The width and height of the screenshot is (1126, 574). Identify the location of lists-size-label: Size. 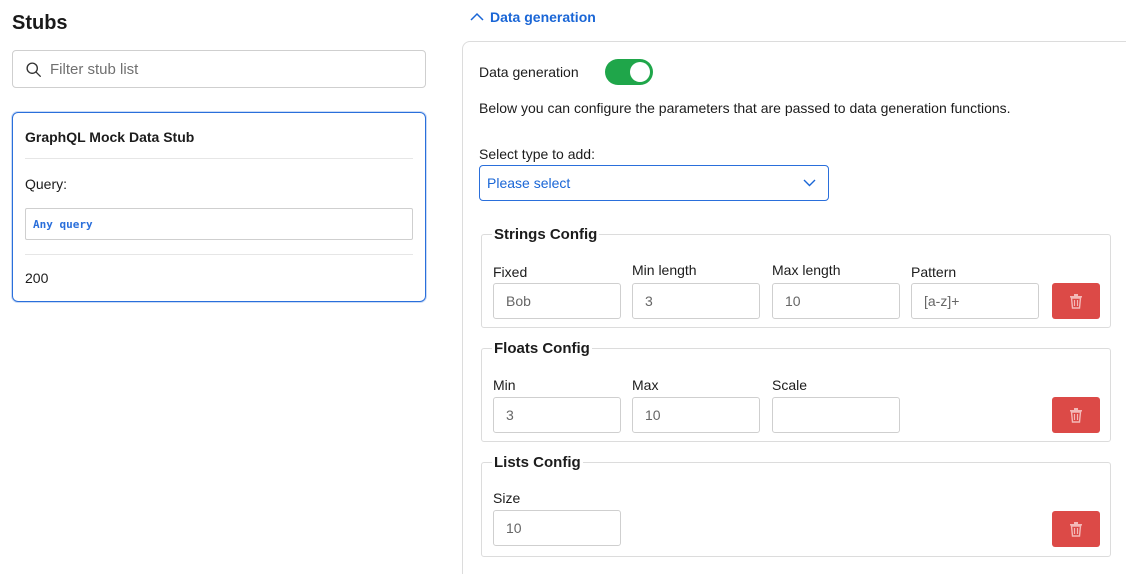
(507, 498).